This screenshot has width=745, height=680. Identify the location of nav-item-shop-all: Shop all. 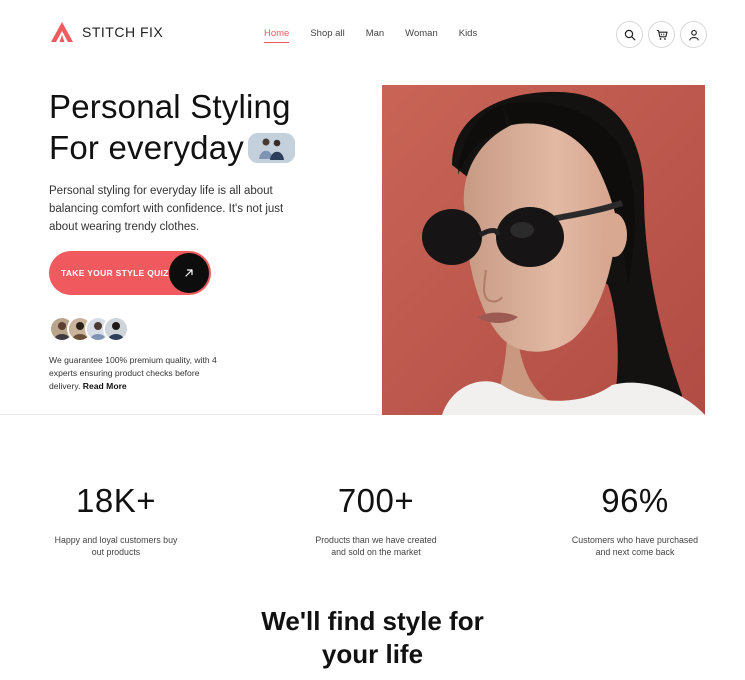
(327, 33).